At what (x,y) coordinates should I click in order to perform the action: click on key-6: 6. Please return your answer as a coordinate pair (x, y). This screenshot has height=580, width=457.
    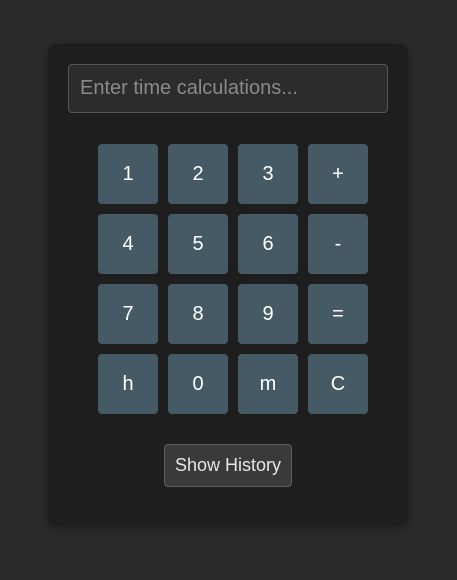
    Looking at the image, I should click on (268, 244).